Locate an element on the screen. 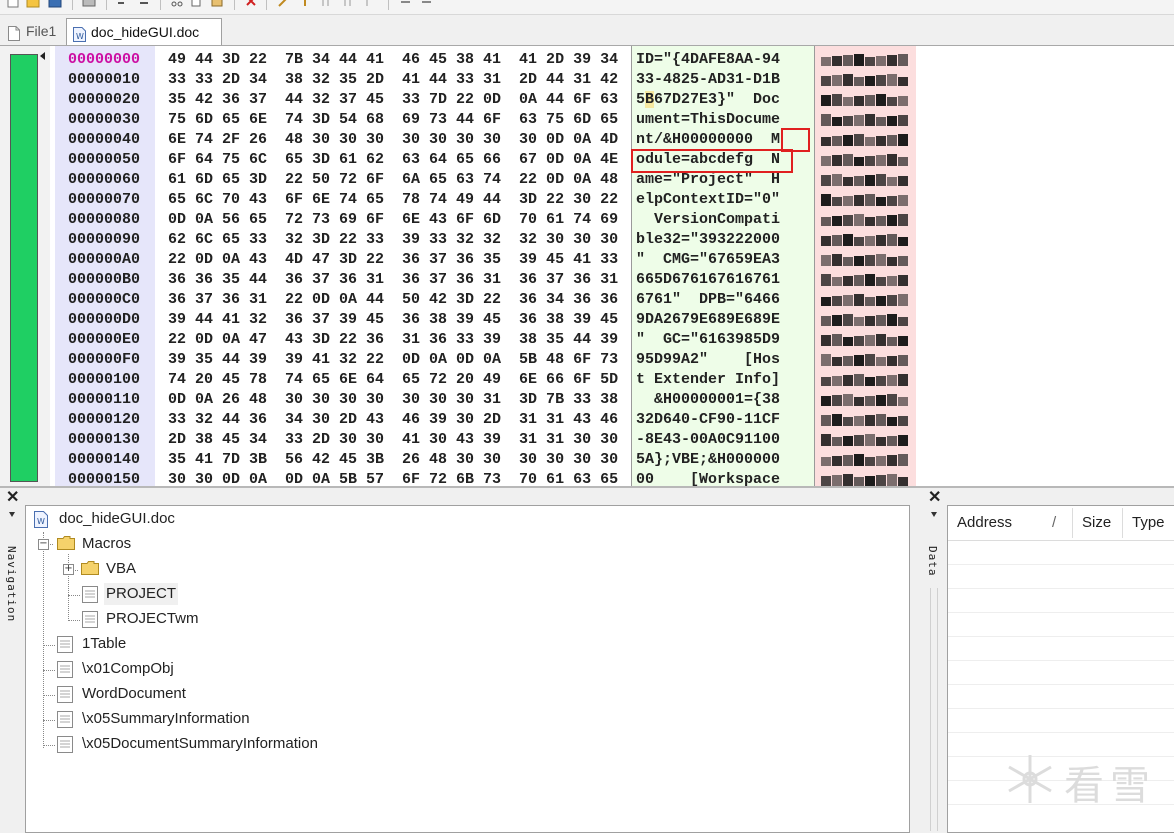 Image resolution: width=1174 pixels, height=833 pixels. column-header-type: Type is located at coordinates (1148, 523).